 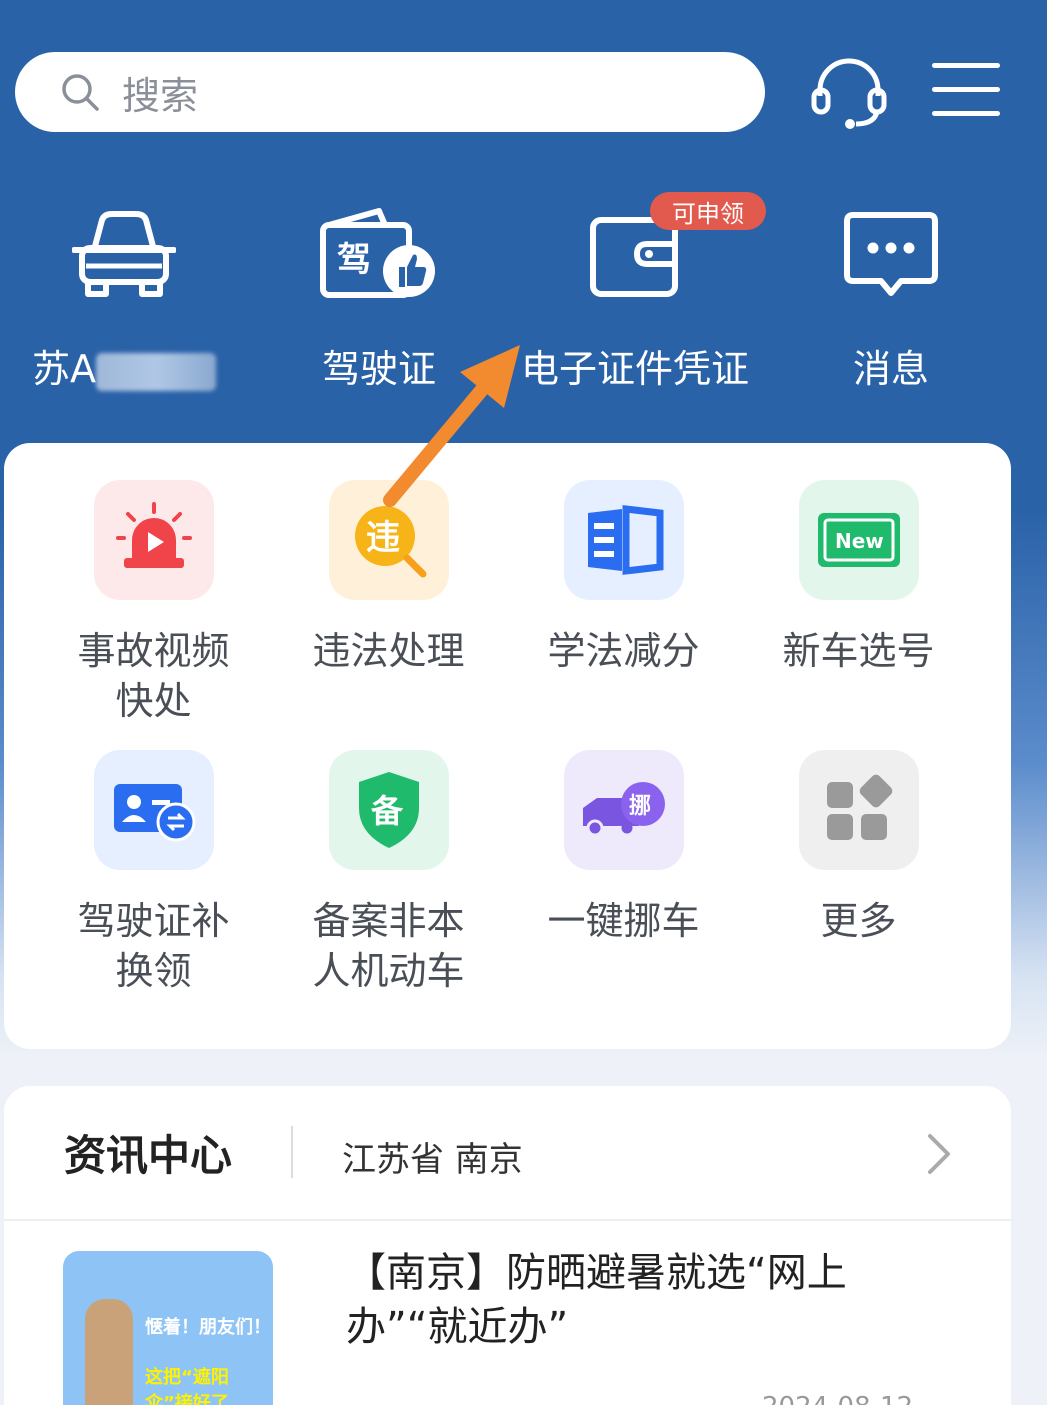 I want to click on svg-text: 备, so click(x=387, y=811).